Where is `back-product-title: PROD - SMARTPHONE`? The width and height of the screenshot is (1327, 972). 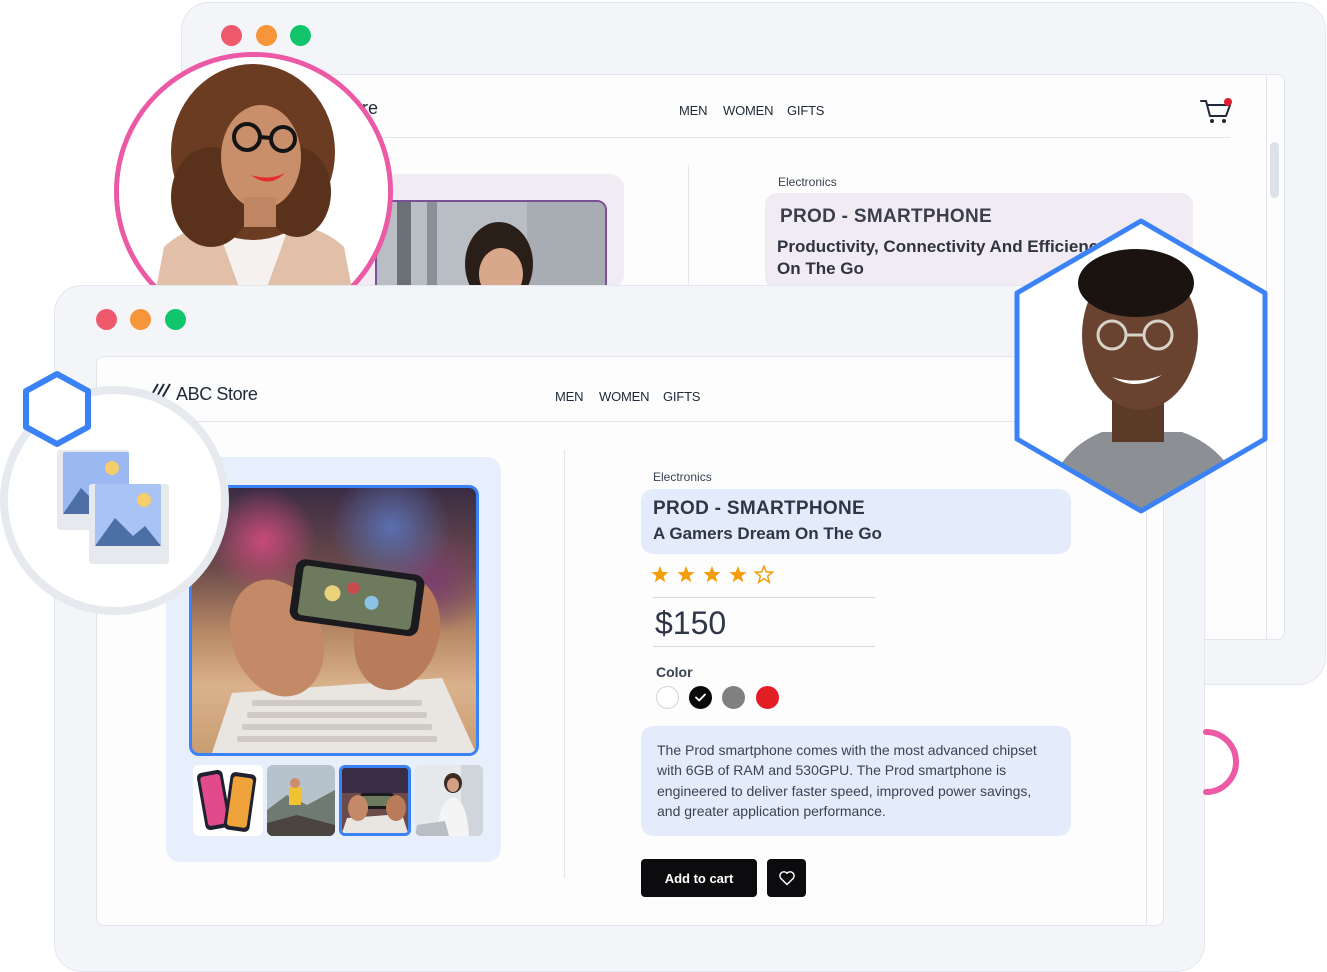 back-product-title: PROD - SMARTPHONE is located at coordinates (886, 216).